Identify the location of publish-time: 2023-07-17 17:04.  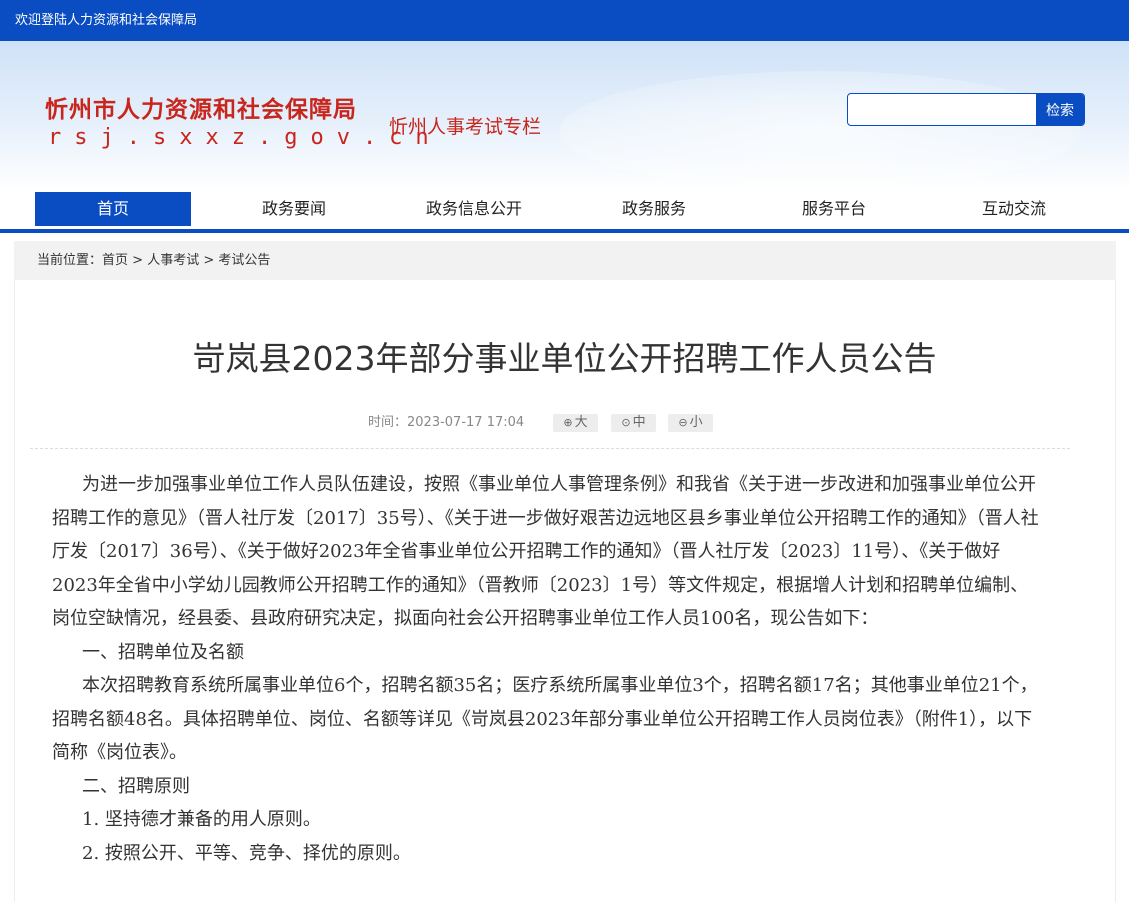
(466, 422).